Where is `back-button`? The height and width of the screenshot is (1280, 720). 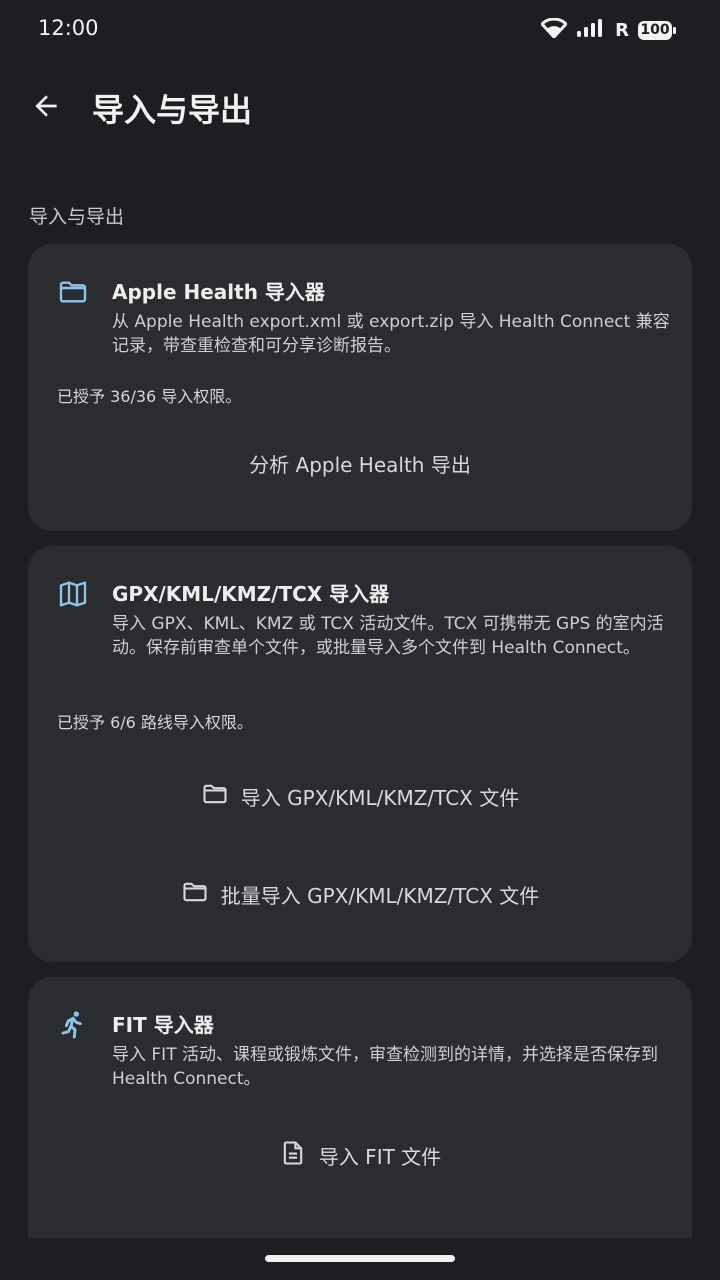
back-button is located at coordinates (46, 108).